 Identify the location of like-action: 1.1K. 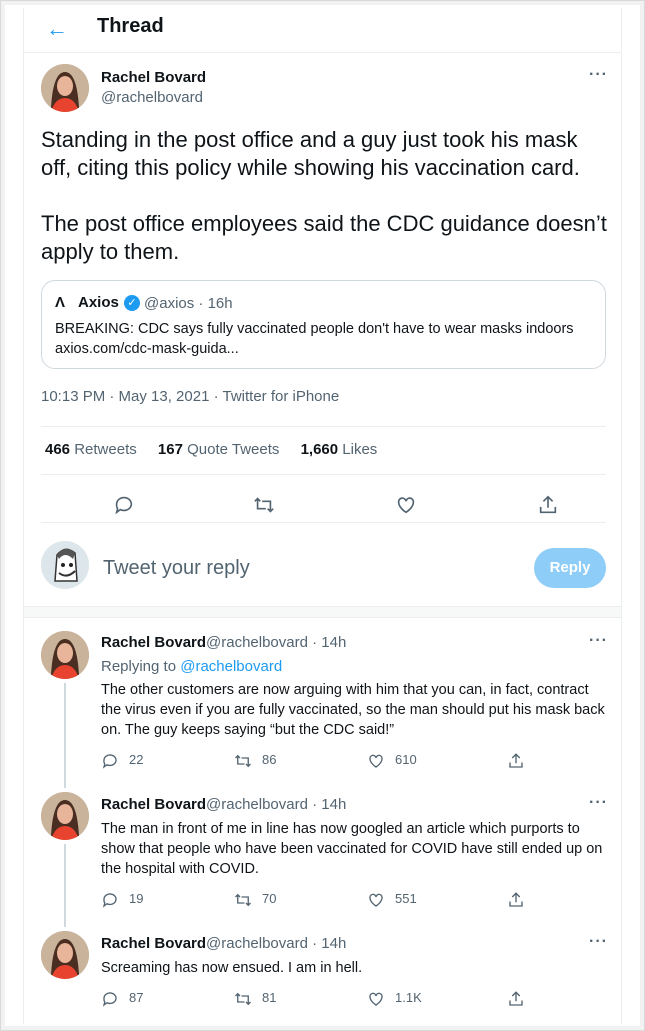
(394, 999).